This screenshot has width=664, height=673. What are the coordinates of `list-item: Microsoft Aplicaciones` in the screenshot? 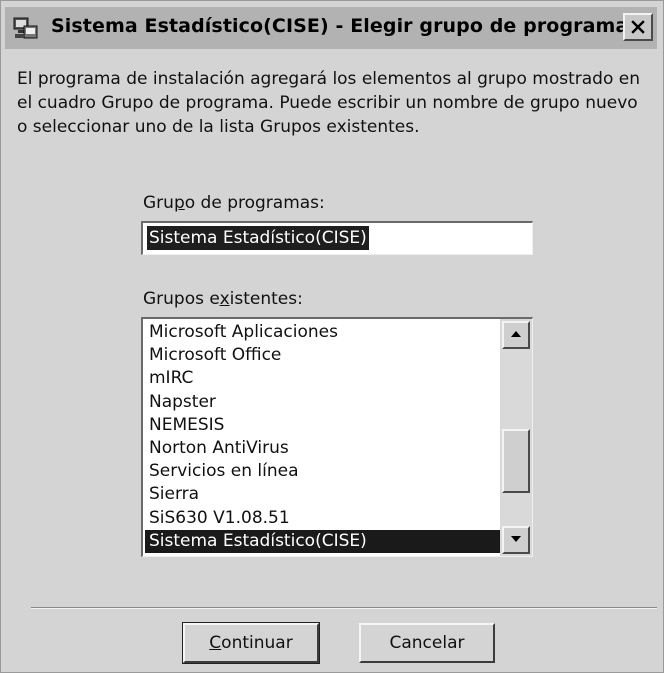 It's located at (323, 332).